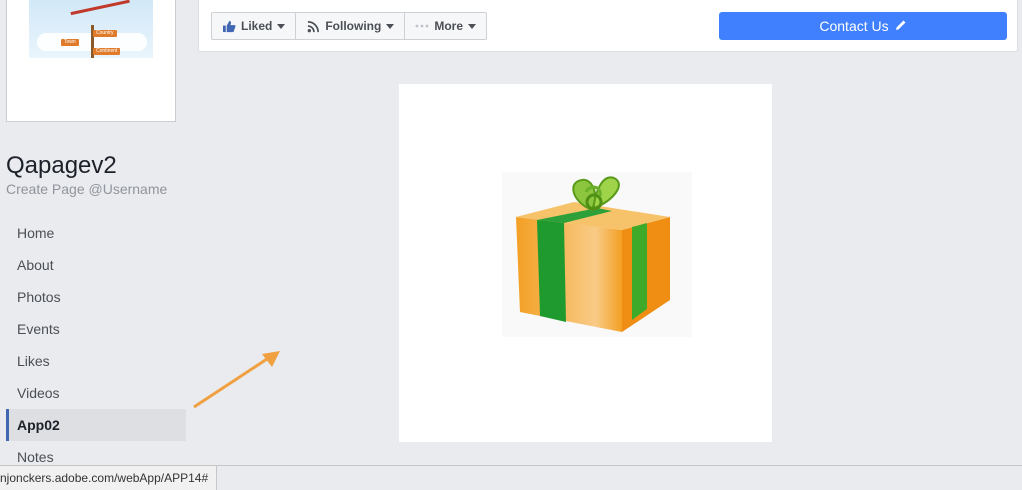 The height and width of the screenshot is (490, 1022). What do you see at coordinates (91, 61) in the screenshot?
I see `profile-picture: Country Town Continent` at bounding box center [91, 61].